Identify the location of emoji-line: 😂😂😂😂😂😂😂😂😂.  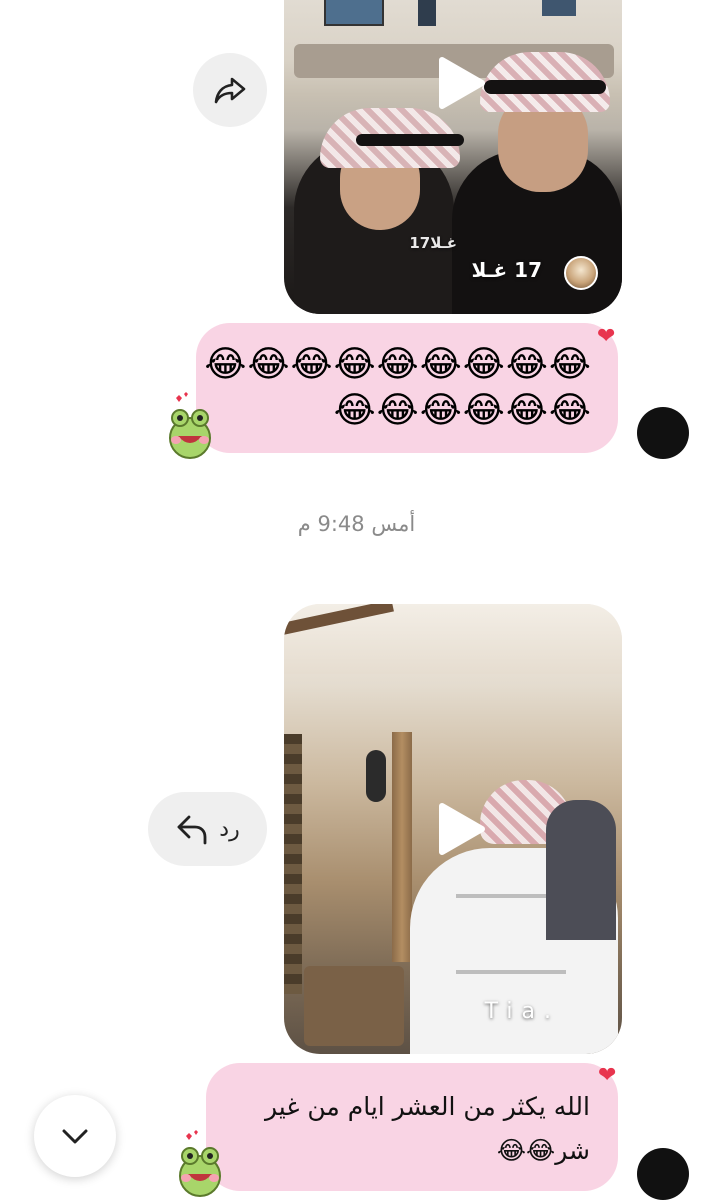
(398, 364).